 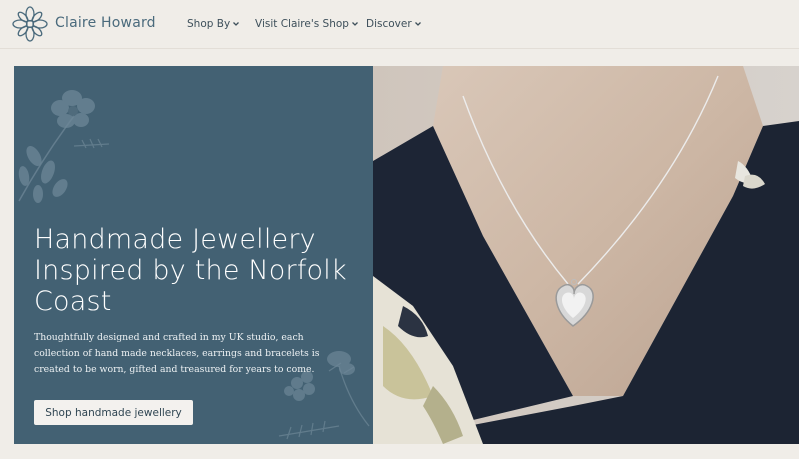 What do you see at coordinates (389, 24) in the screenshot?
I see `nav-discover-label: Discover` at bounding box center [389, 24].